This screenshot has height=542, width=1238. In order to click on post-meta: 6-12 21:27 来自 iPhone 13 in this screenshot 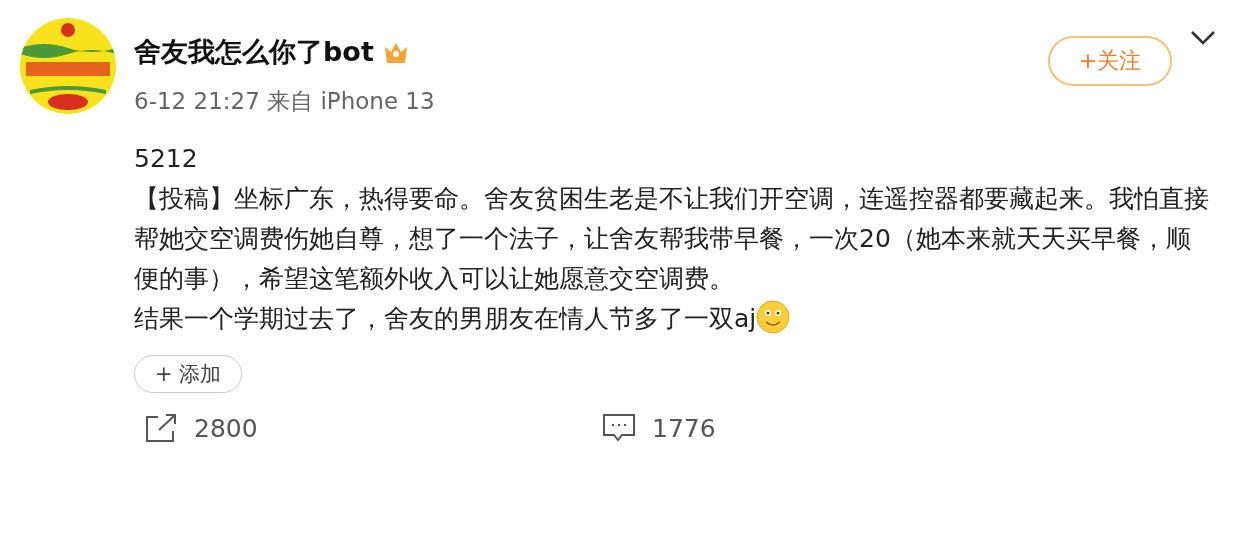, I will do `click(284, 101)`.